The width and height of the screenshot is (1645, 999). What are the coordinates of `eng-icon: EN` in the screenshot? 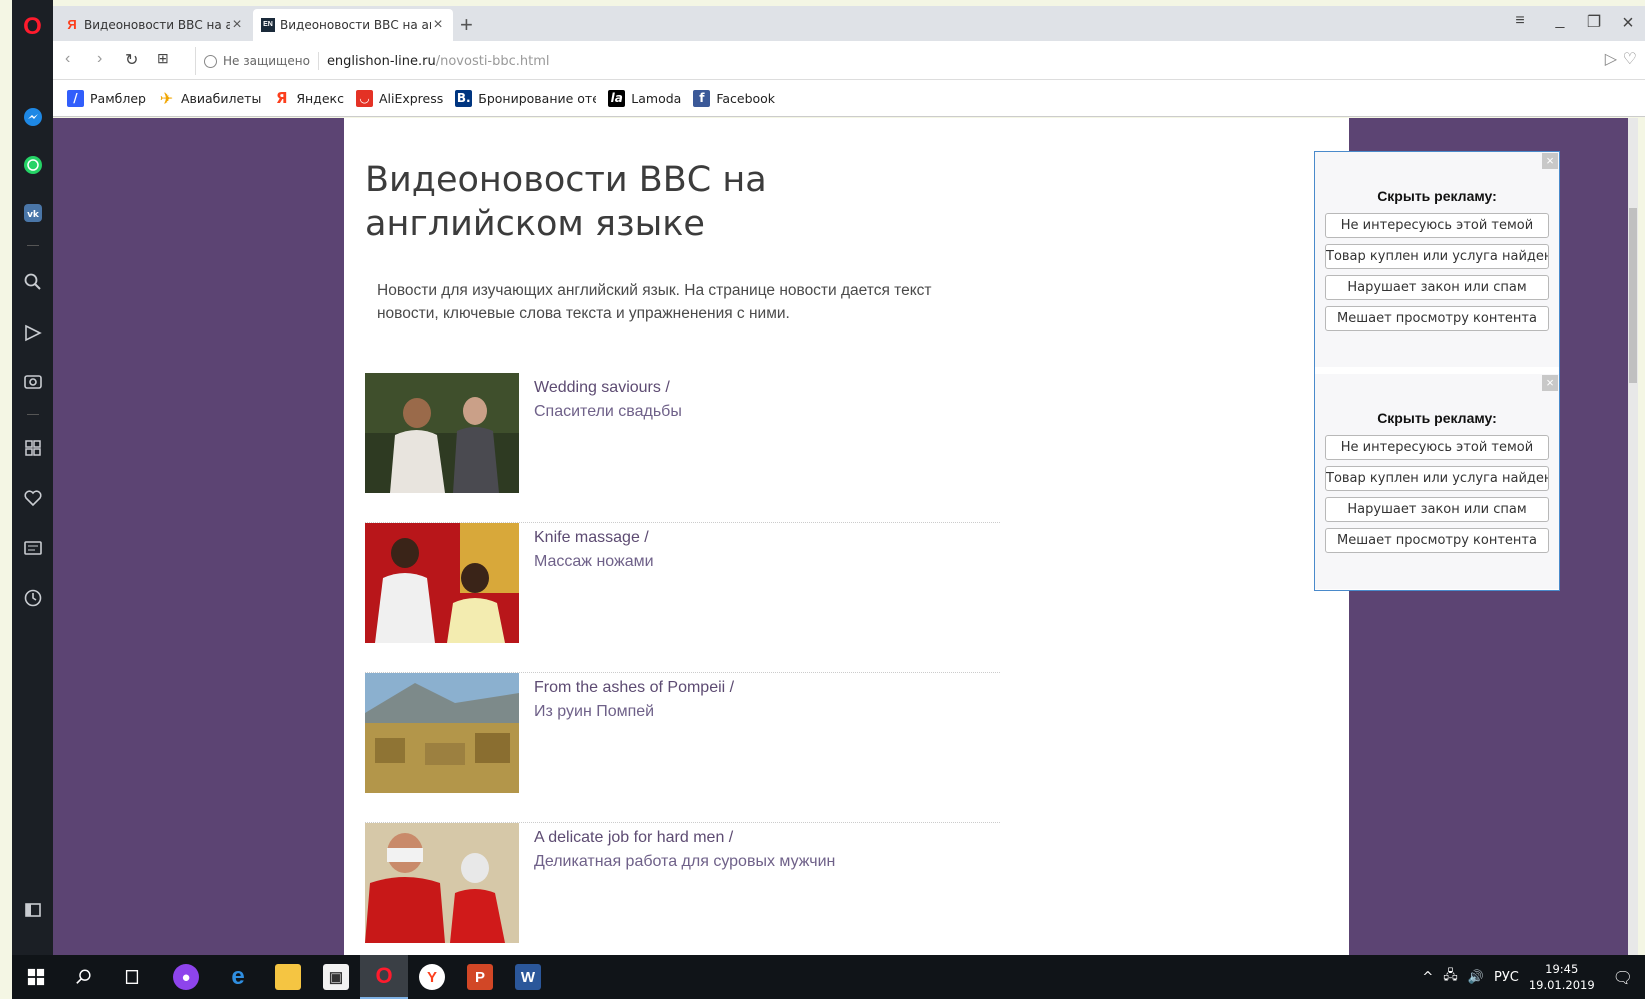 It's located at (268, 25).